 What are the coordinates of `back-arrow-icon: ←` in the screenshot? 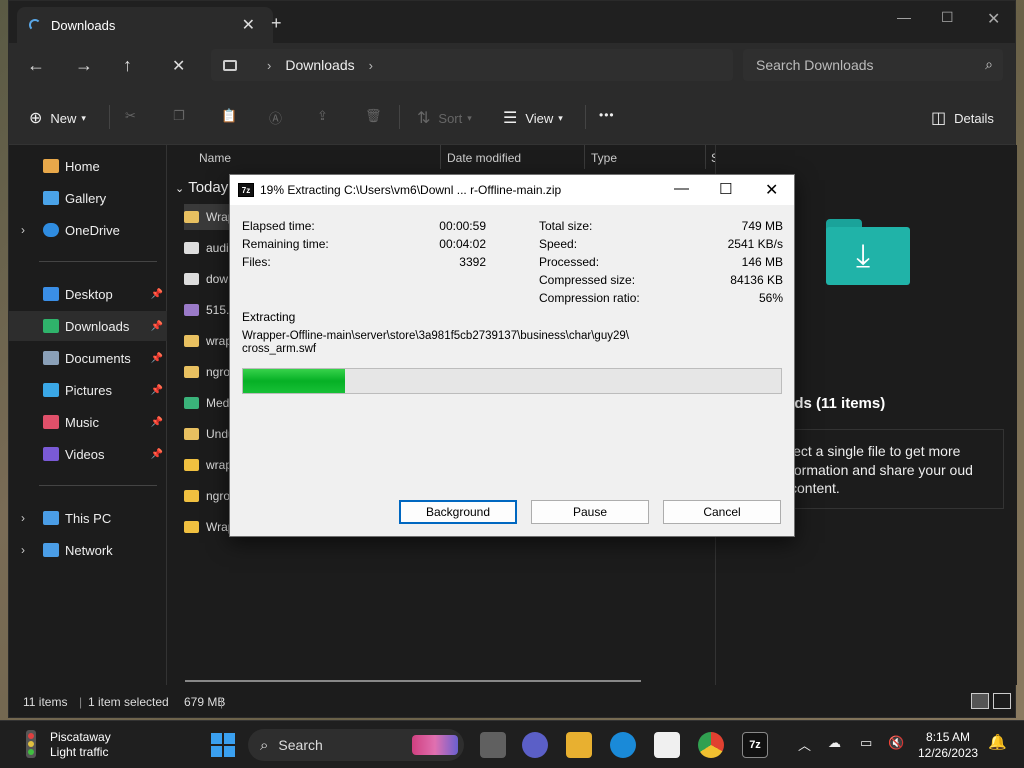 It's located at (36, 65).